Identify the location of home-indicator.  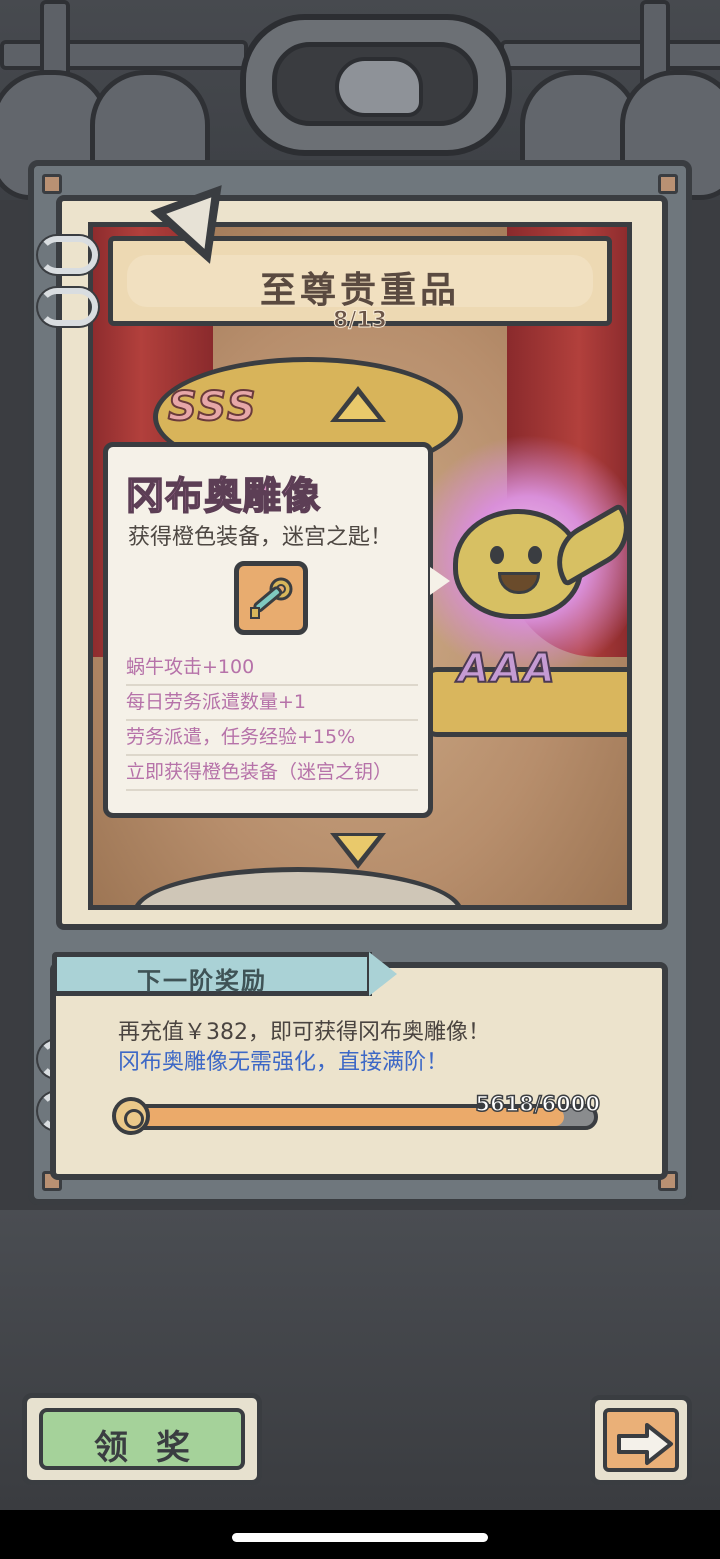
(360, 1537).